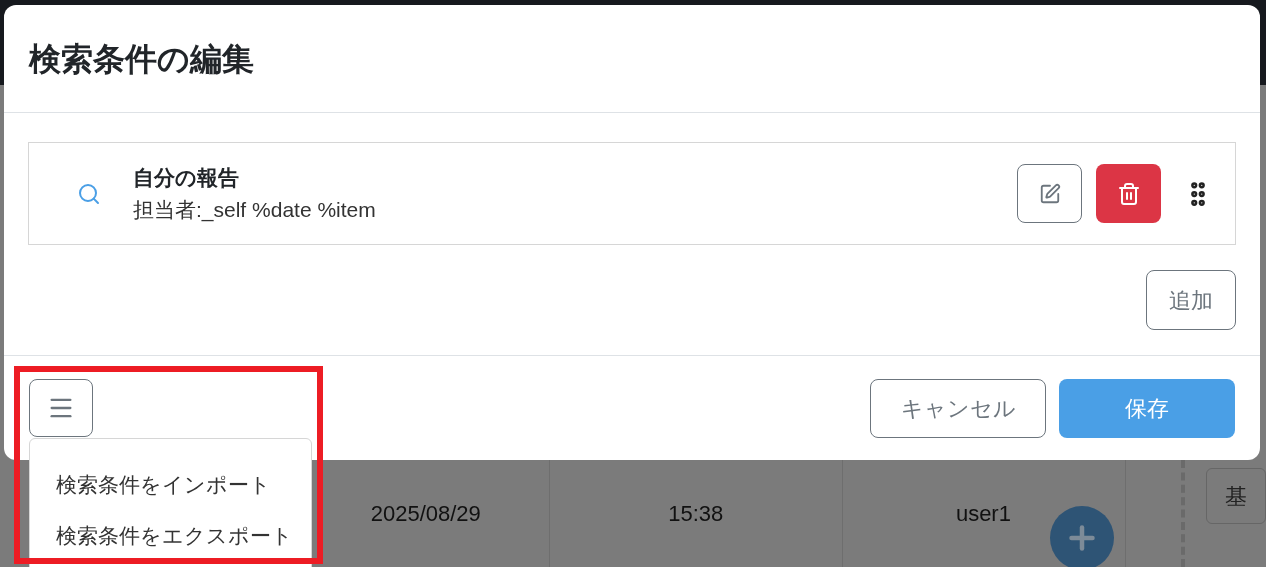 This screenshot has height=567, width=1266. What do you see at coordinates (958, 408) in the screenshot?
I see `cancel-button: キャンセル` at bounding box center [958, 408].